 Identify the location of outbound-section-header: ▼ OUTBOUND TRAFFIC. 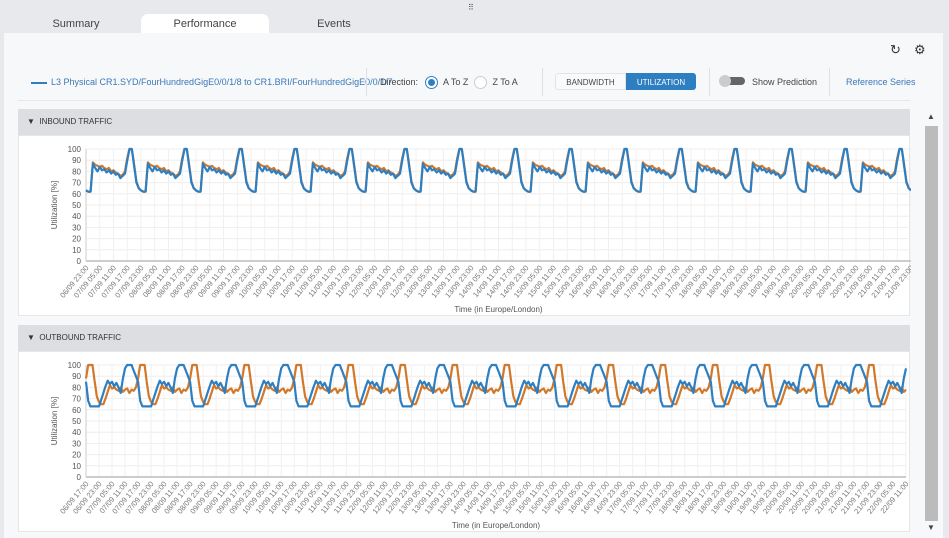
(464, 338).